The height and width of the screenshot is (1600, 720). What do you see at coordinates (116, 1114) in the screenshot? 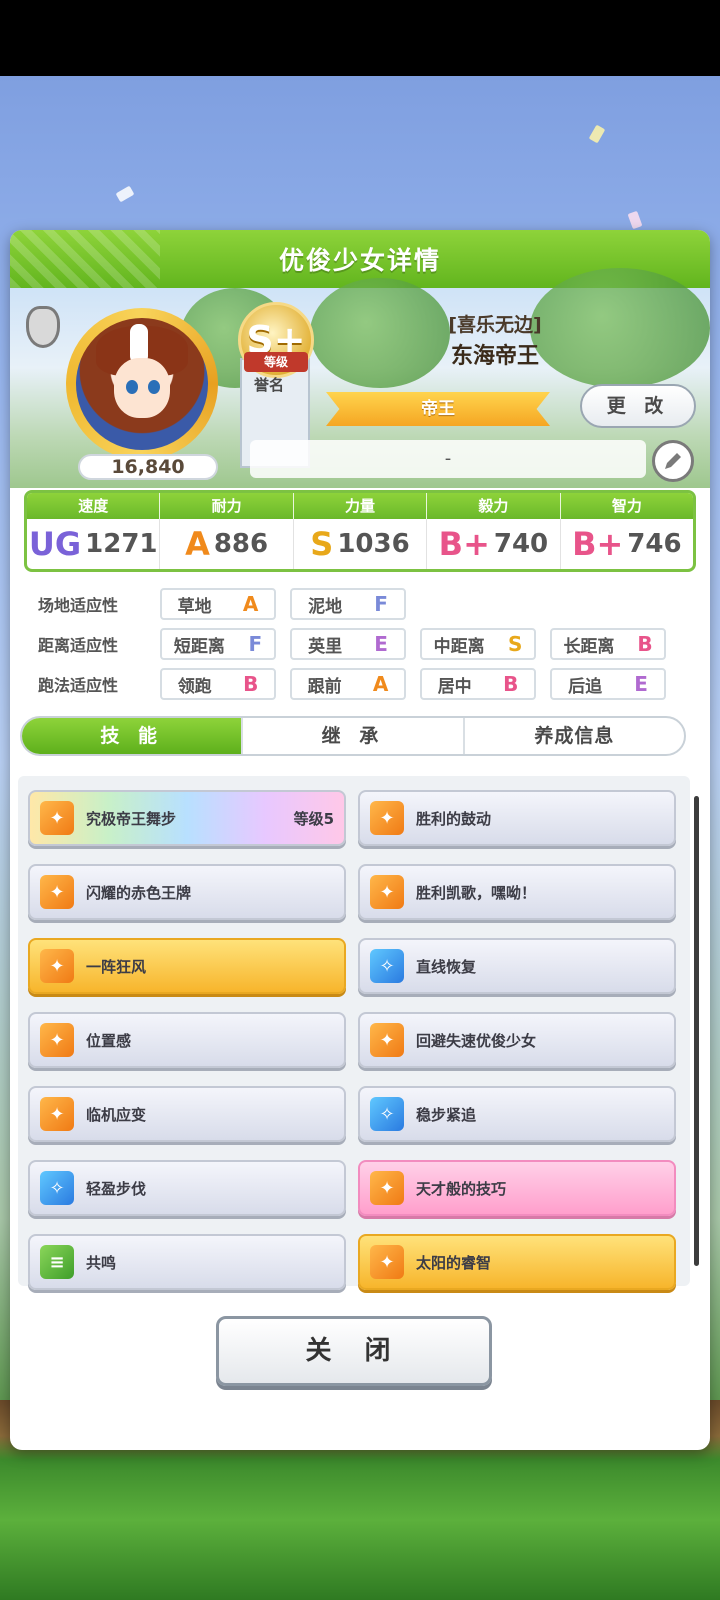
I see `skill-name: 临机应变` at bounding box center [116, 1114].